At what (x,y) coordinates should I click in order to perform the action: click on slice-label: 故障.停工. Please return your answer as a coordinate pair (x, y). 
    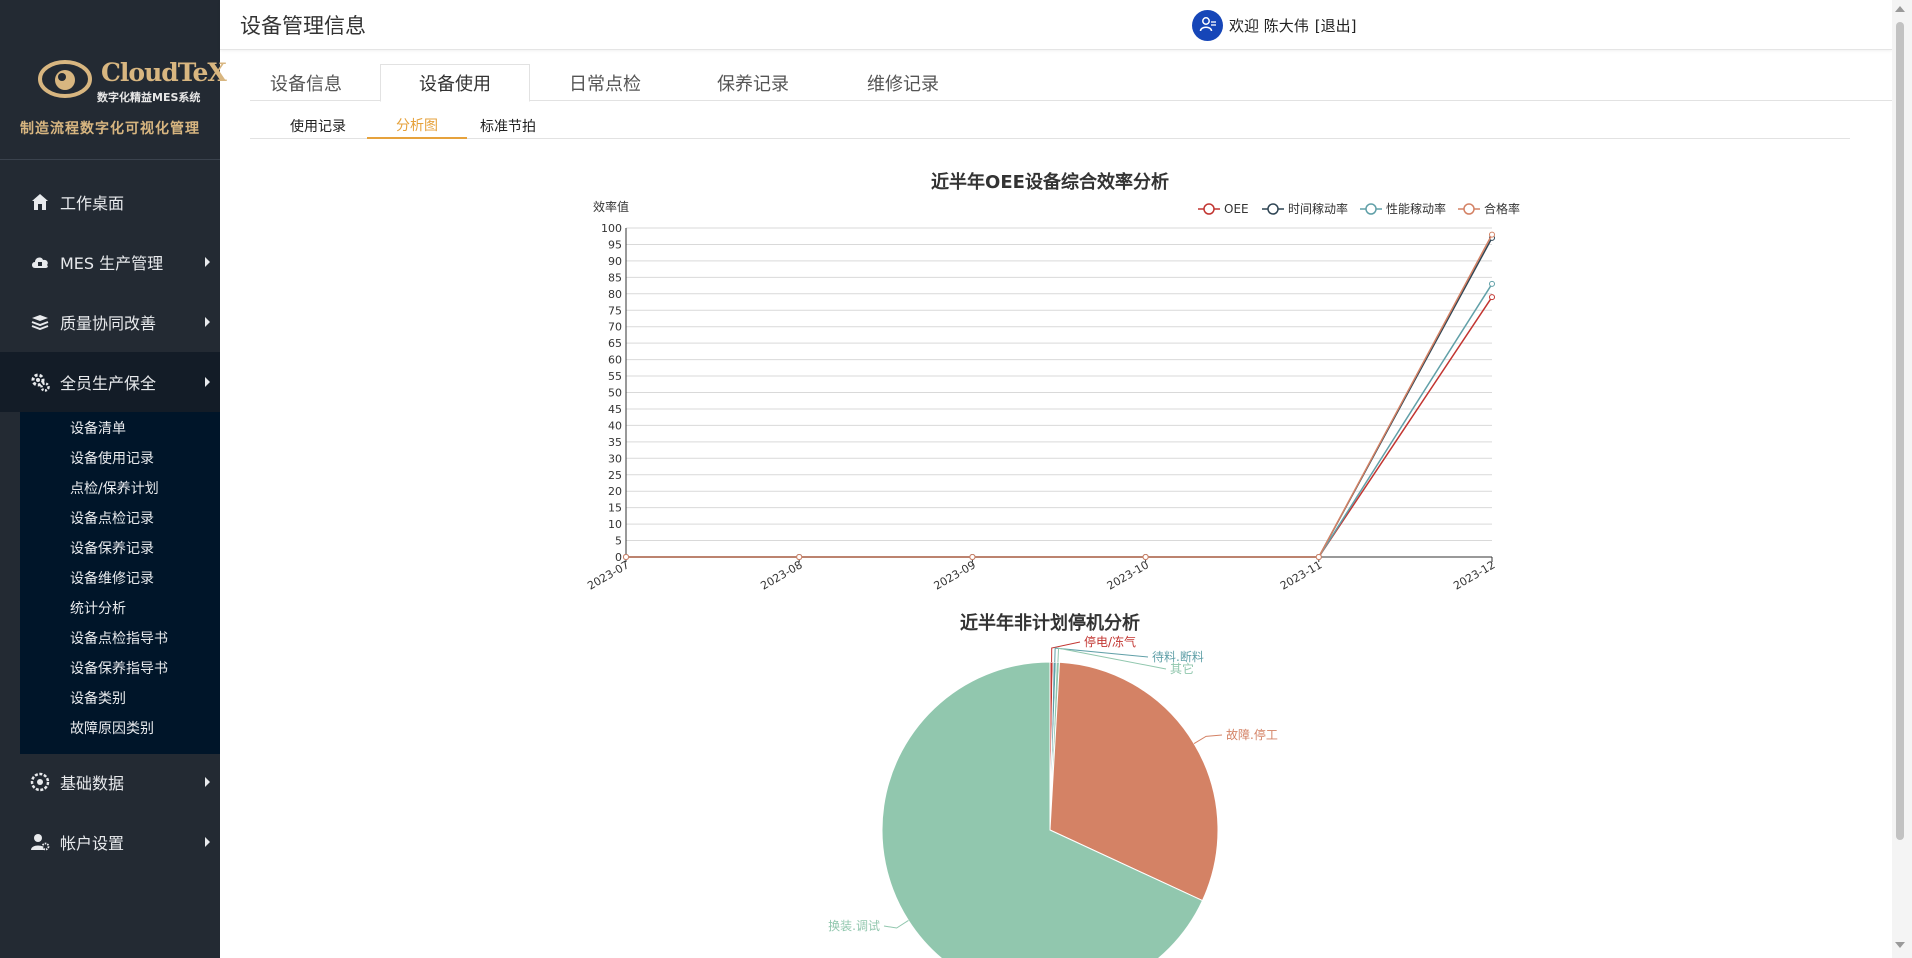
    Looking at the image, I should click on (1252, 734).